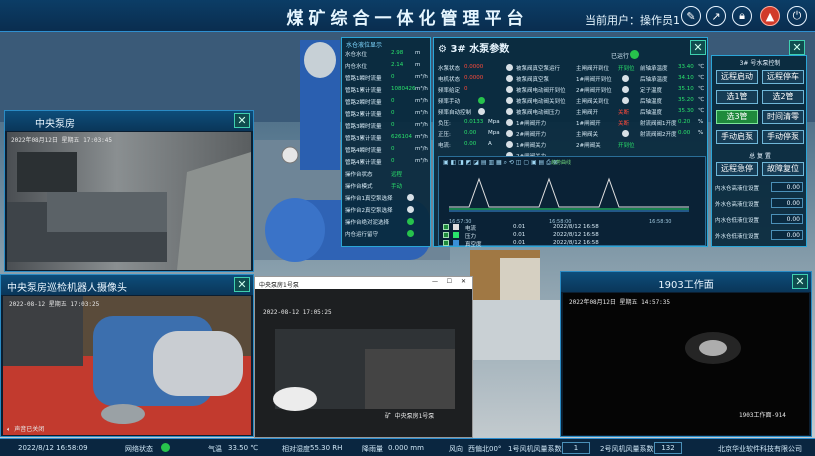 The width and height of the screenshot is (815, 456). Describe the element at coordinates (737, 97) in the screenshot. I see `control-button: 选1管` at that location.